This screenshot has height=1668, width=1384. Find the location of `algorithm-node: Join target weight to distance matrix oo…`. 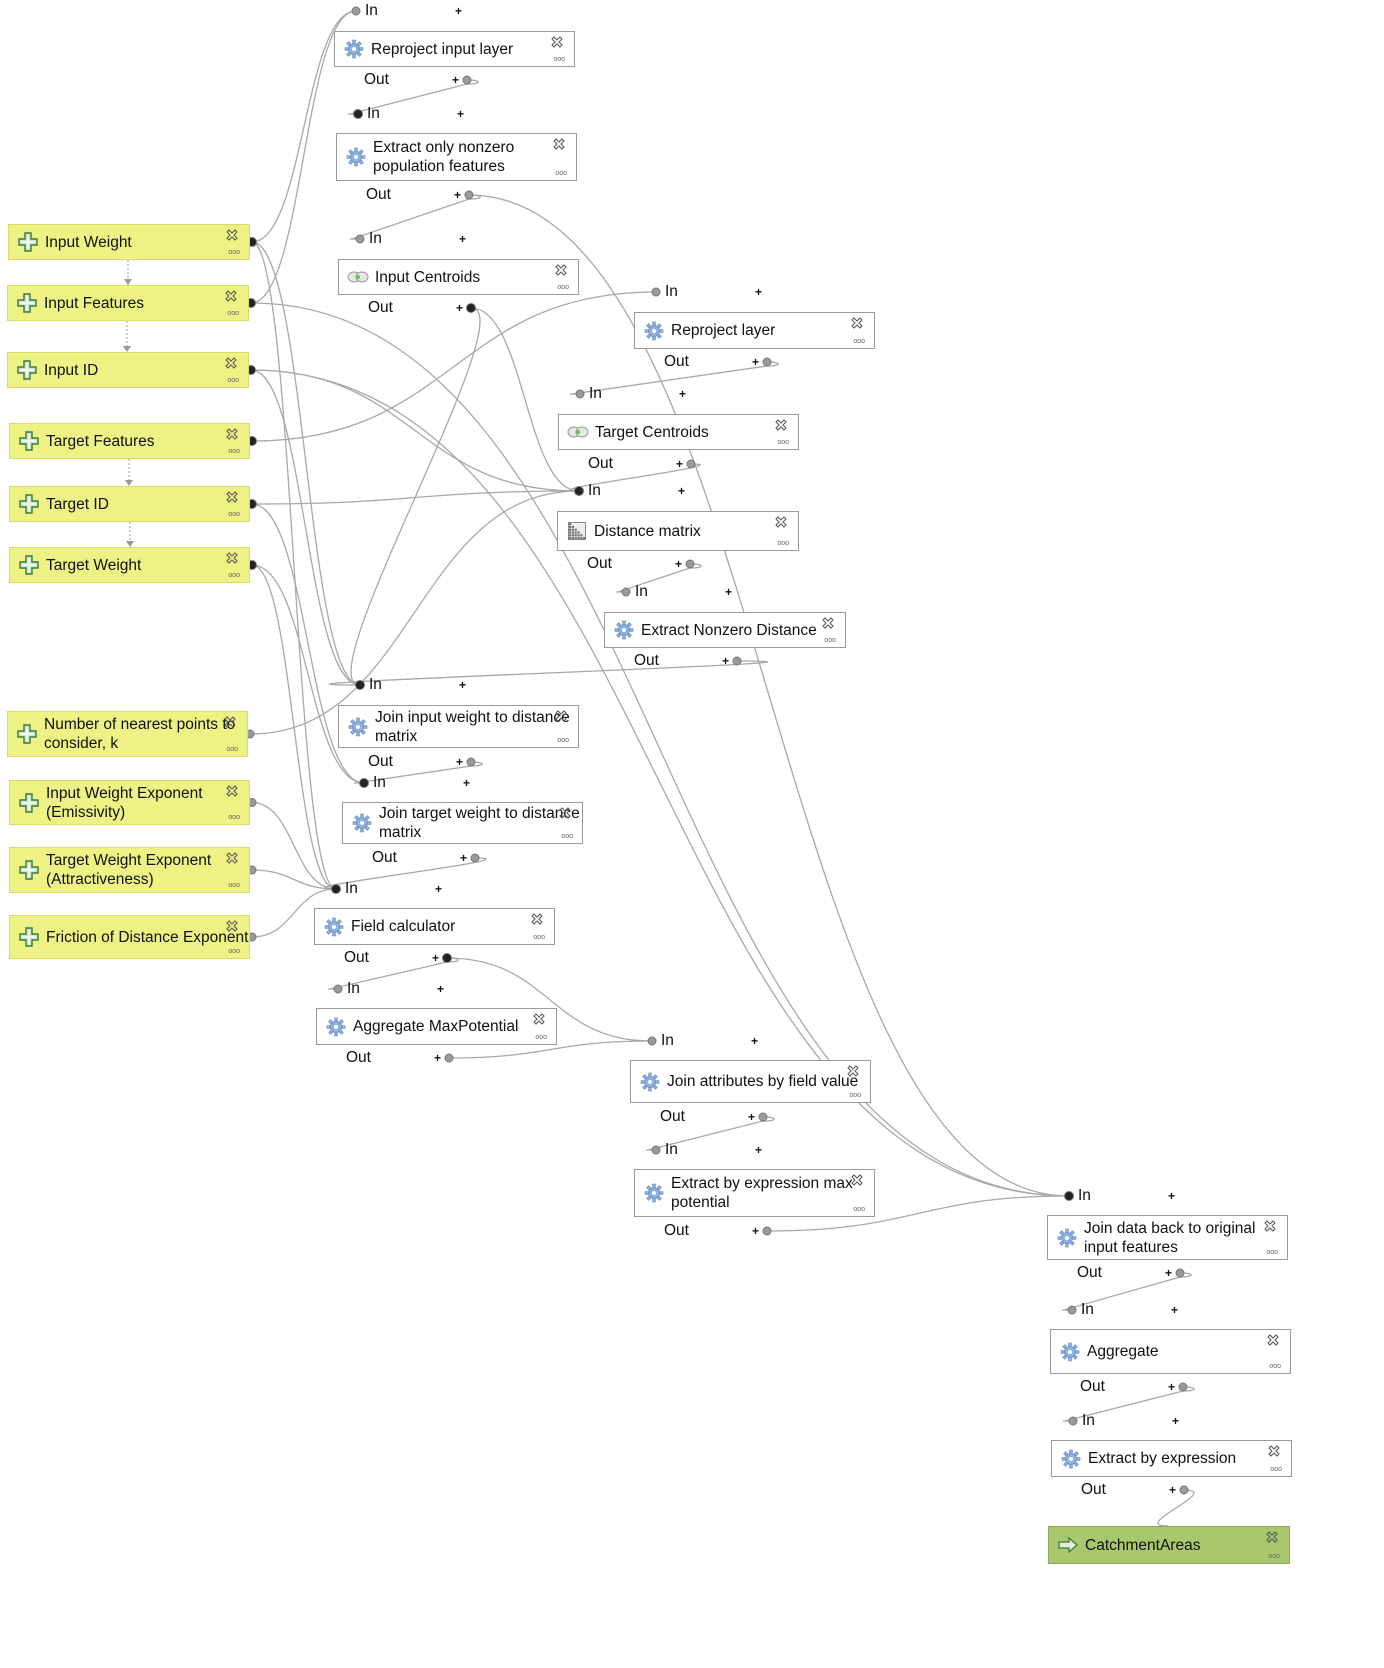

algorithm-node: Join target weight to distance matrix oo… is located at coordinates (462, 823).